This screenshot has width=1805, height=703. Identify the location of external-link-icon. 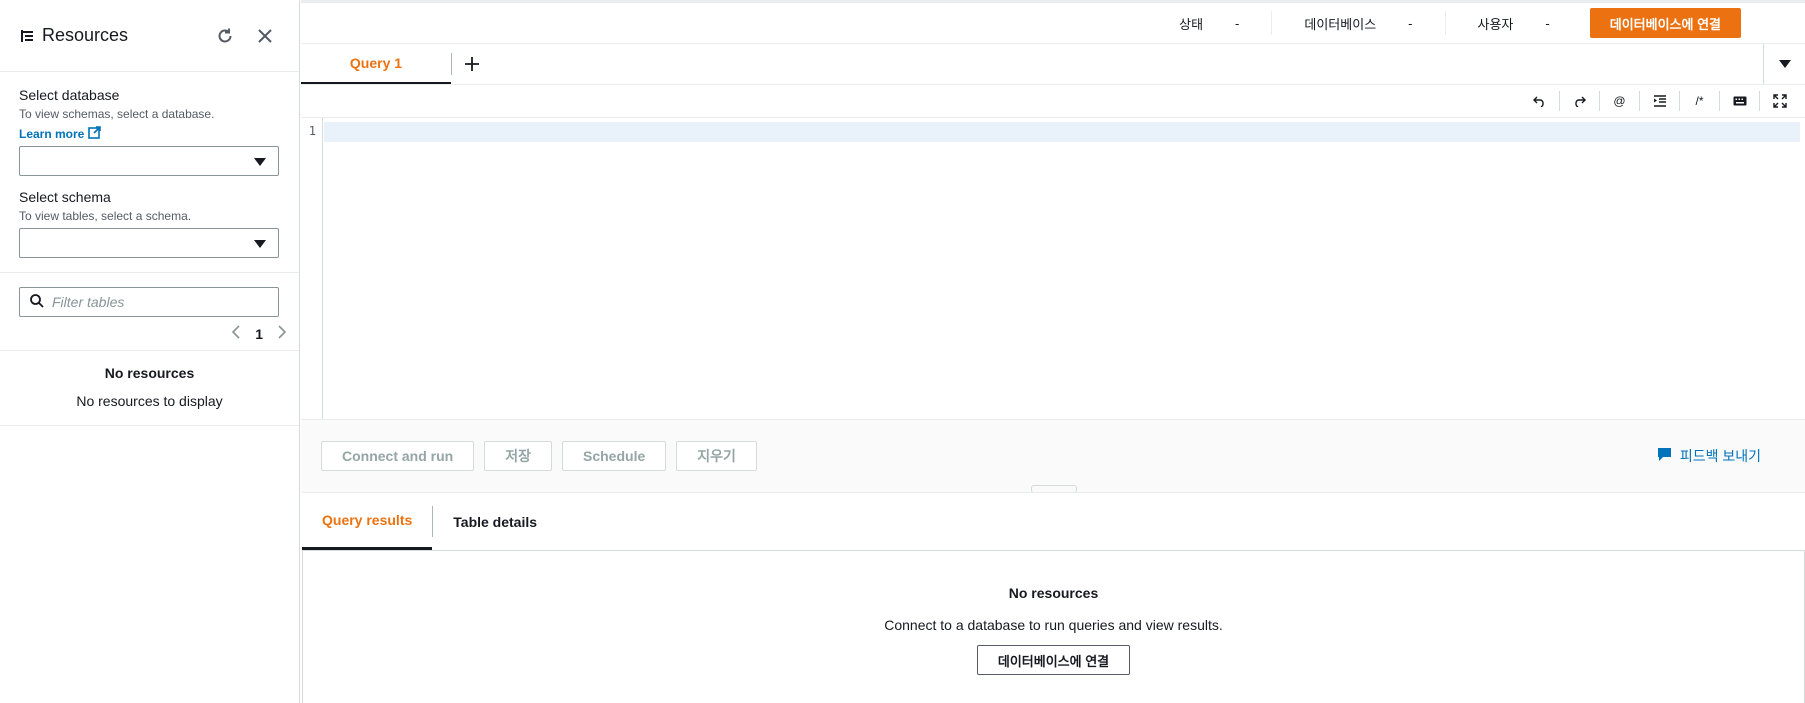
(95, 134).